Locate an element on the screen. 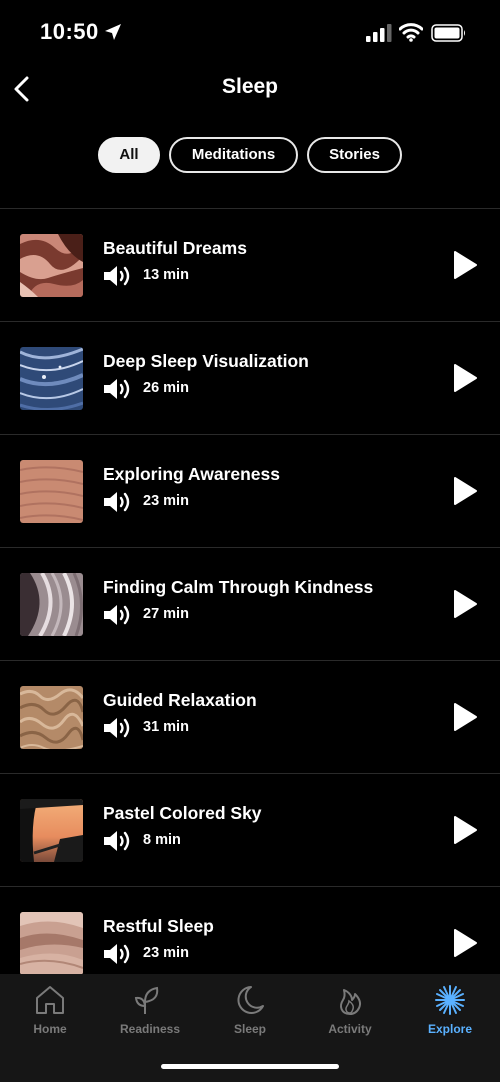  tab-activity: Activity is located at coordinates (350, 1009).